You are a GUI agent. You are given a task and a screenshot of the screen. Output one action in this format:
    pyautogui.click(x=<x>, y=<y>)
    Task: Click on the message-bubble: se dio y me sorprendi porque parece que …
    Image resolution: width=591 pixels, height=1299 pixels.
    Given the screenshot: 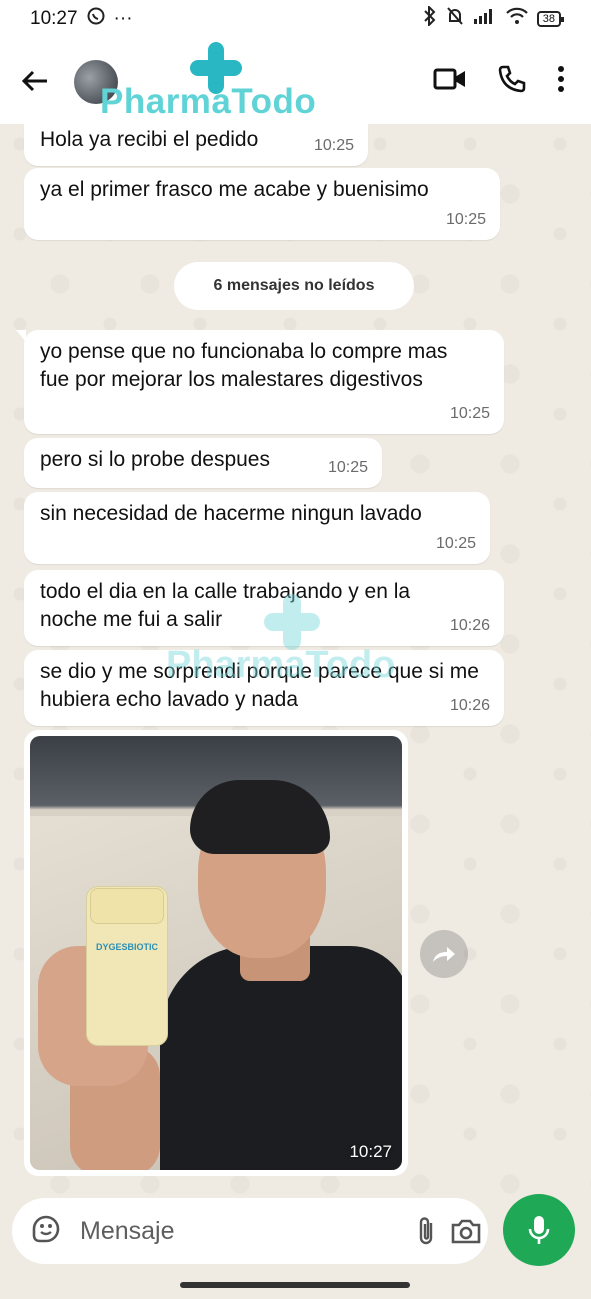 What is the action you would take?
    pyautogui.click(x=264, y=688)
    